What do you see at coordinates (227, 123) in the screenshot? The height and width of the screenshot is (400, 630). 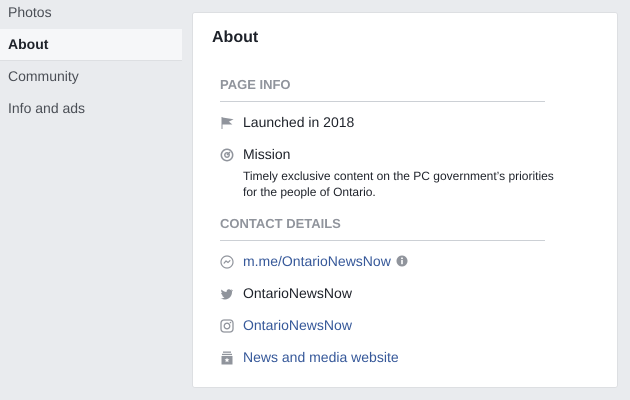 I see `flag-icon` at bounding box center [227, 123].